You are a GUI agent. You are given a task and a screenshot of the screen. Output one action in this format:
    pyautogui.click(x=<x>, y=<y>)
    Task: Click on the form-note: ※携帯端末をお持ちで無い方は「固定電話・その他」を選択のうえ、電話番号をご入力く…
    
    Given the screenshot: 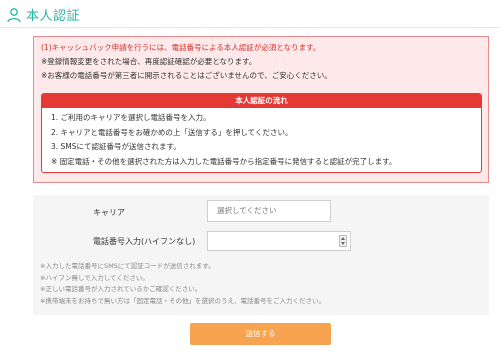 What is the action you would take?
    pyautogui.click(x=182, y=300)
    